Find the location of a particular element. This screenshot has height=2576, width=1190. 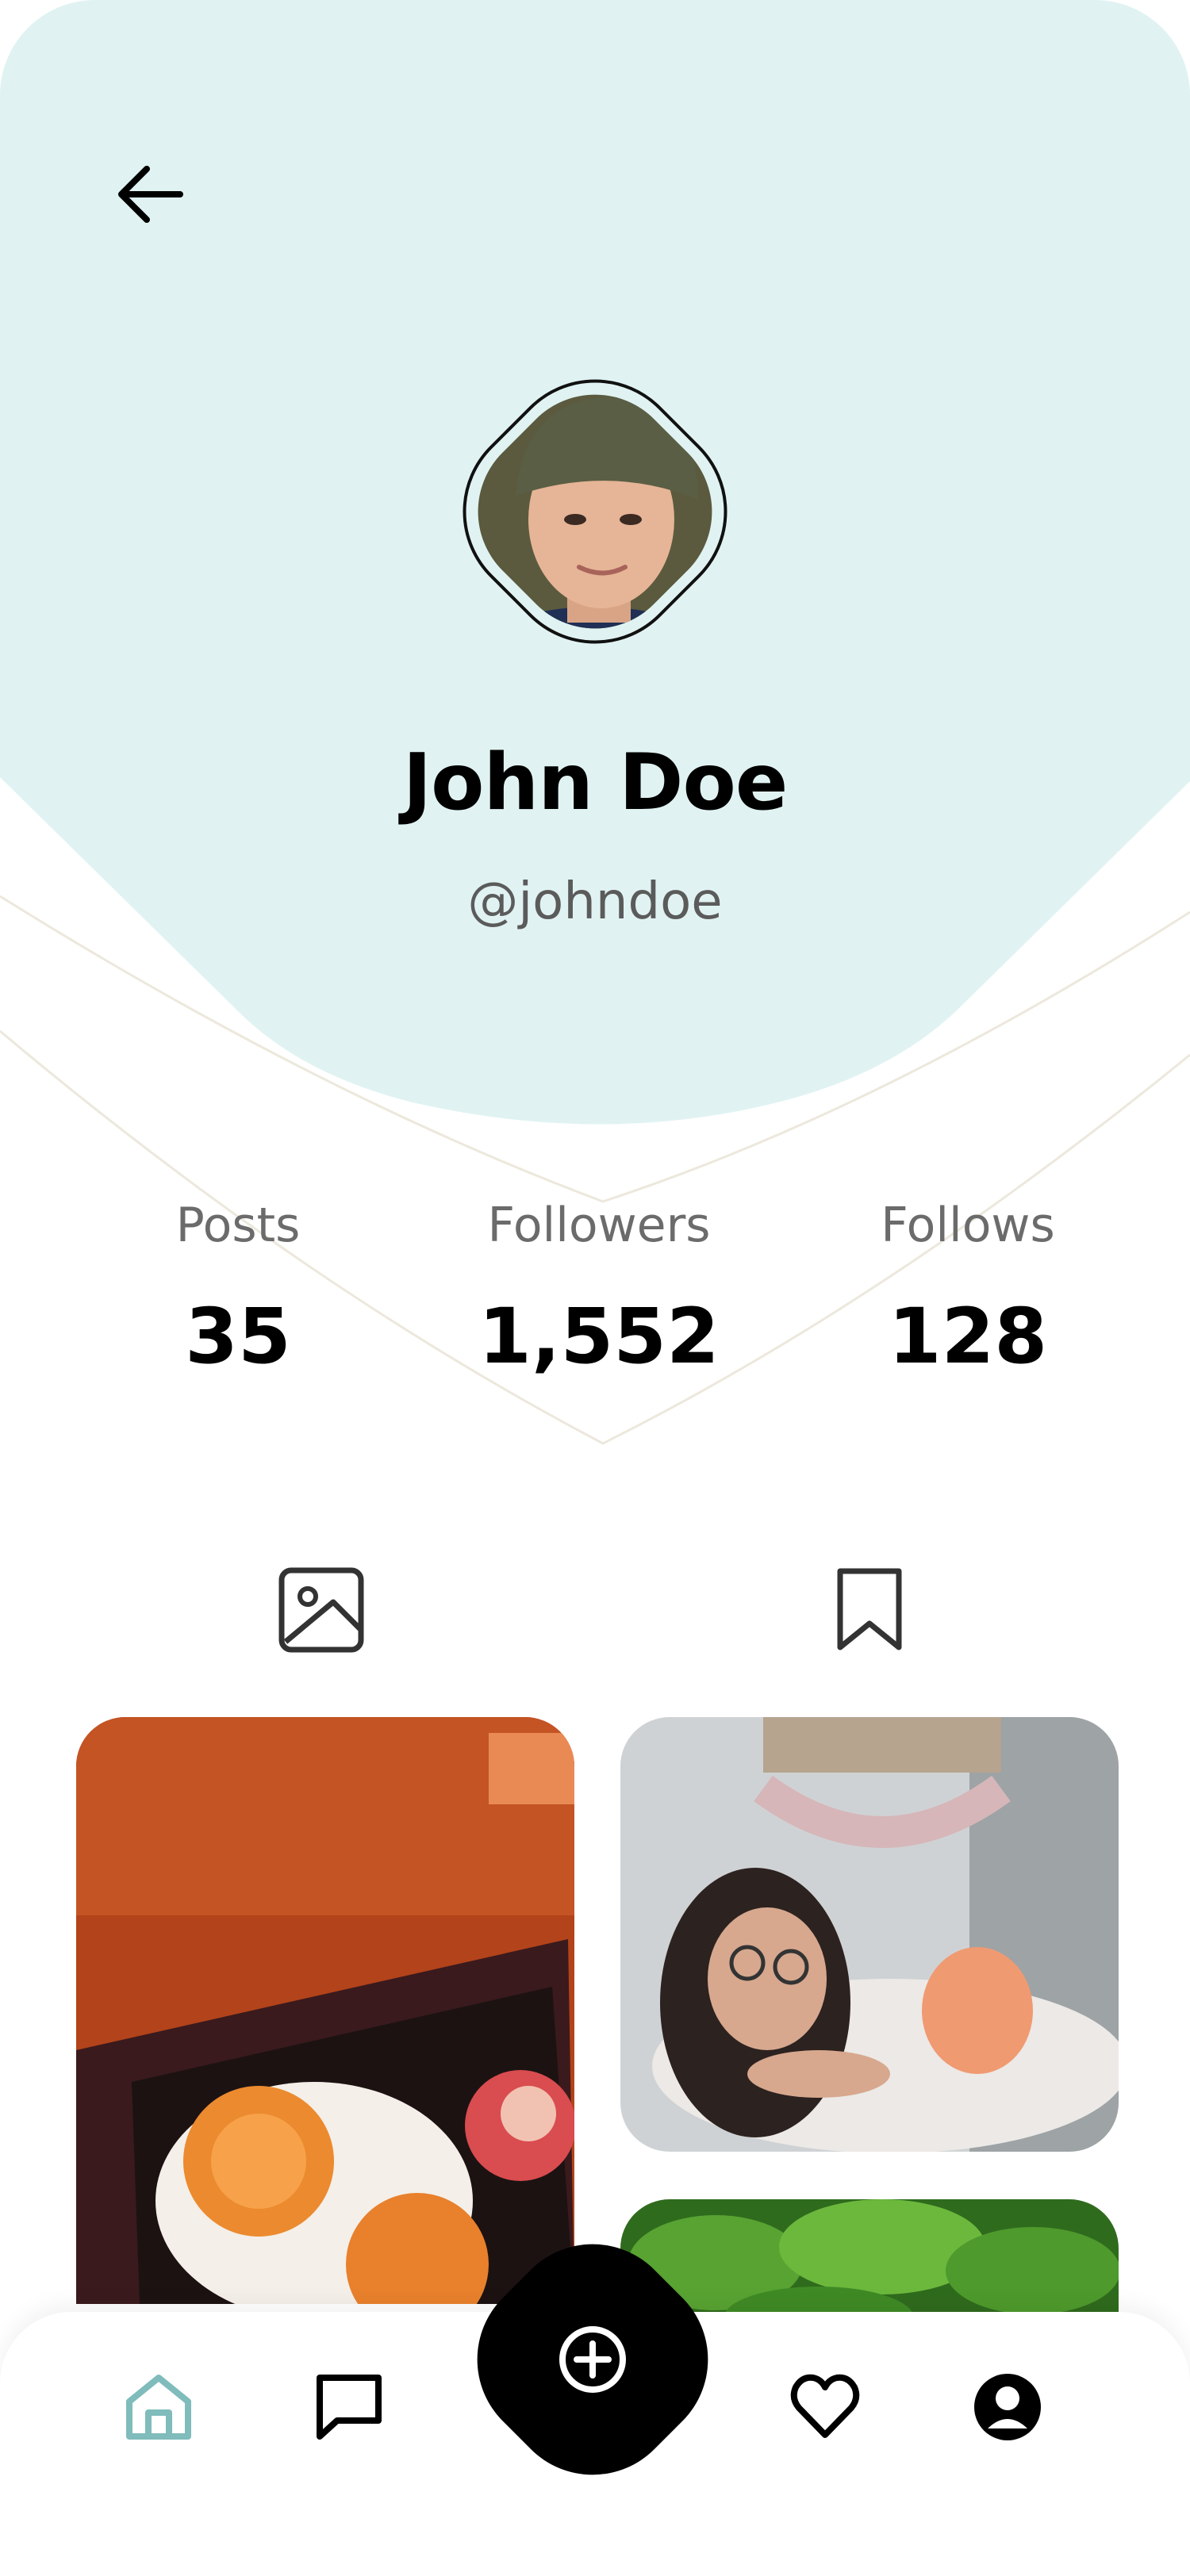

nav-home is located at coordinates (158, 2407).